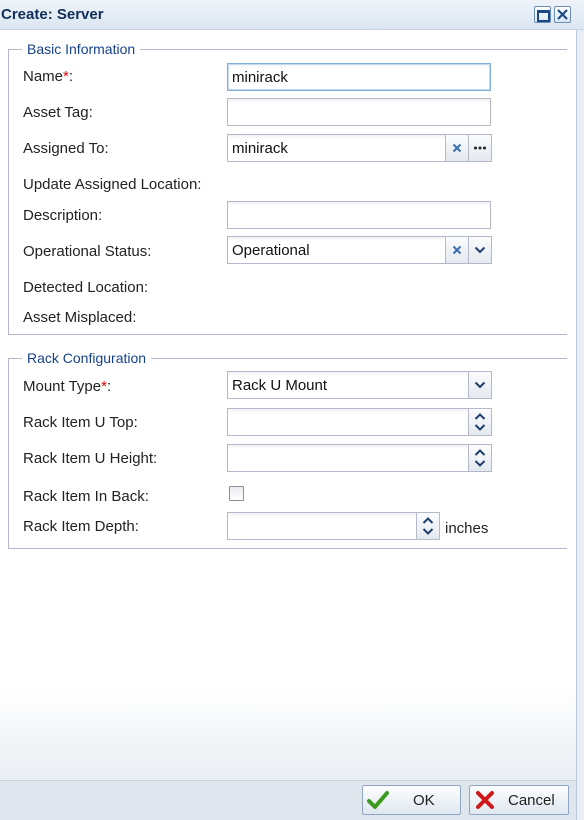 This screenshot has height=820, width=584. Describe the element at coordinates (411, 800) in the screenshot. I see `ok-button: OK` at that location.